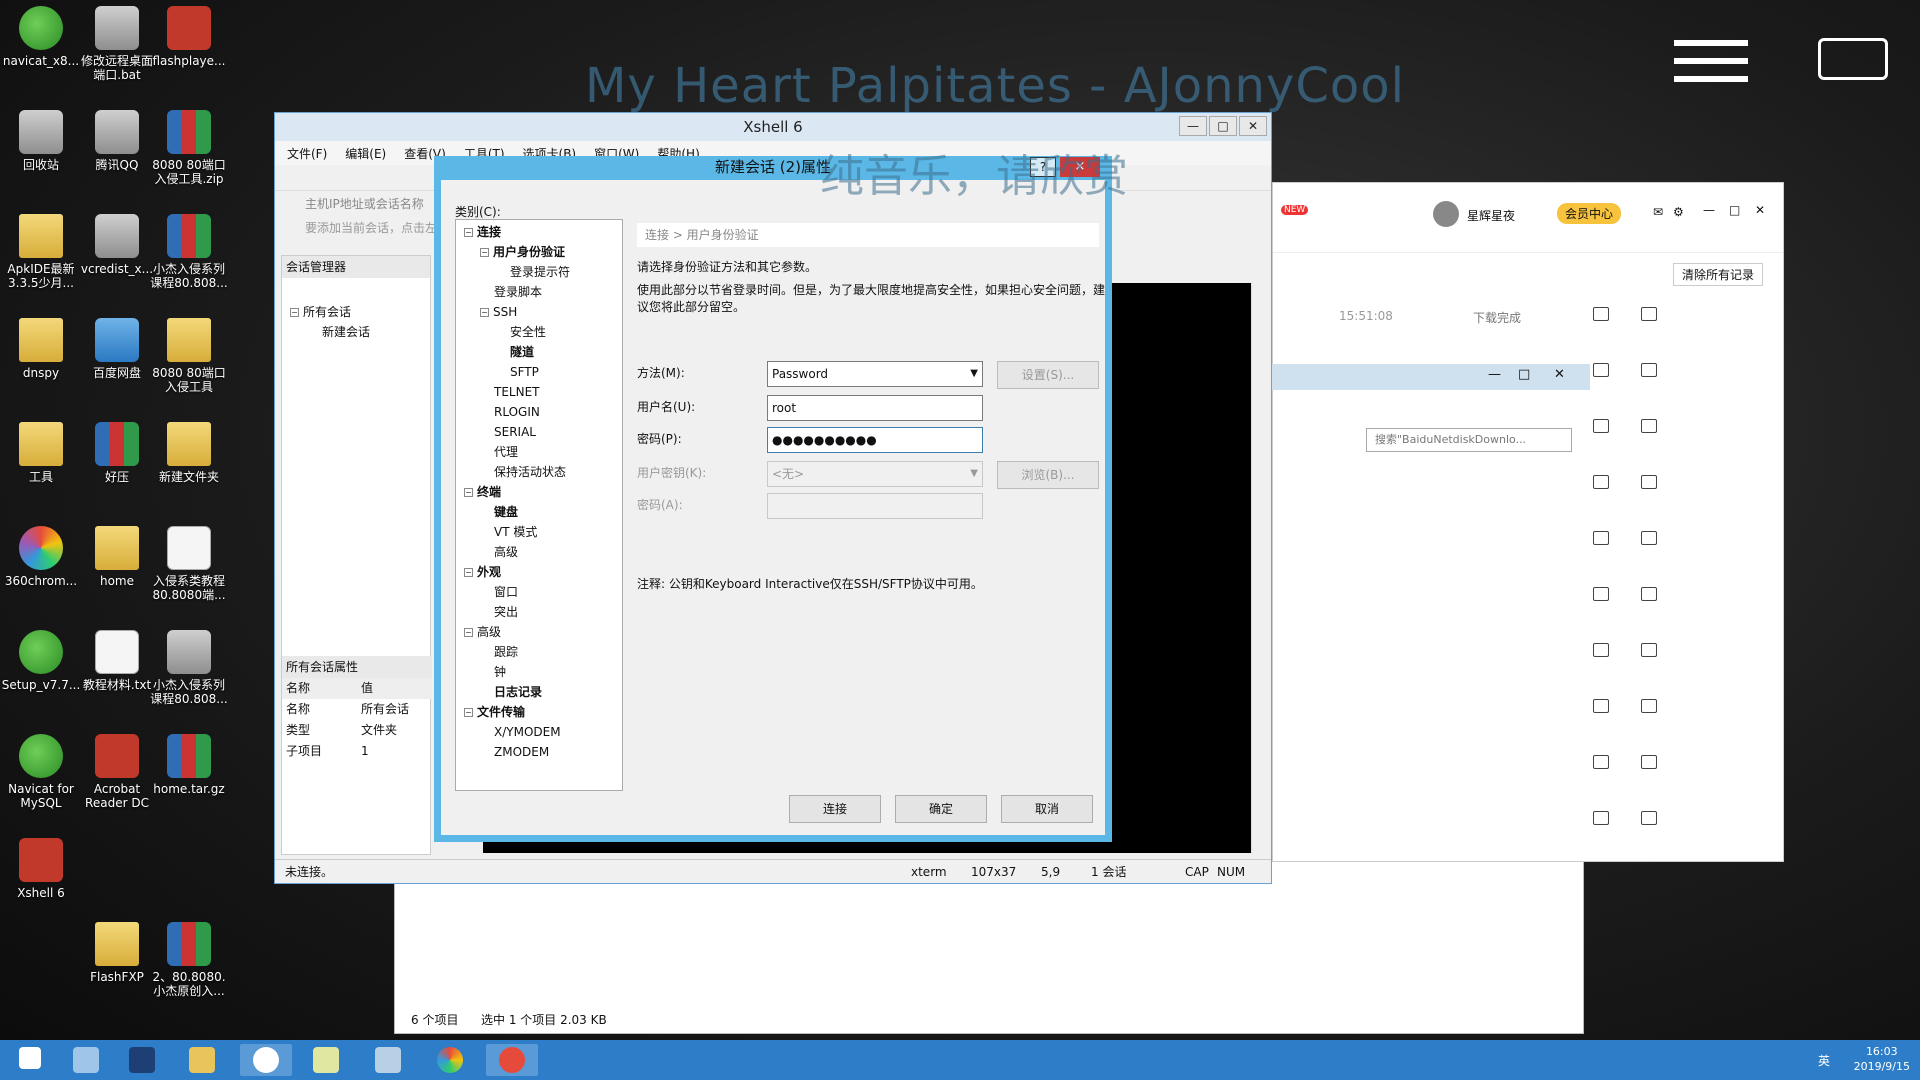  What do you see at coordinates (539, 512) in the screenshot?
I see `category-item: 键盘` at bounding box center [539, 512].